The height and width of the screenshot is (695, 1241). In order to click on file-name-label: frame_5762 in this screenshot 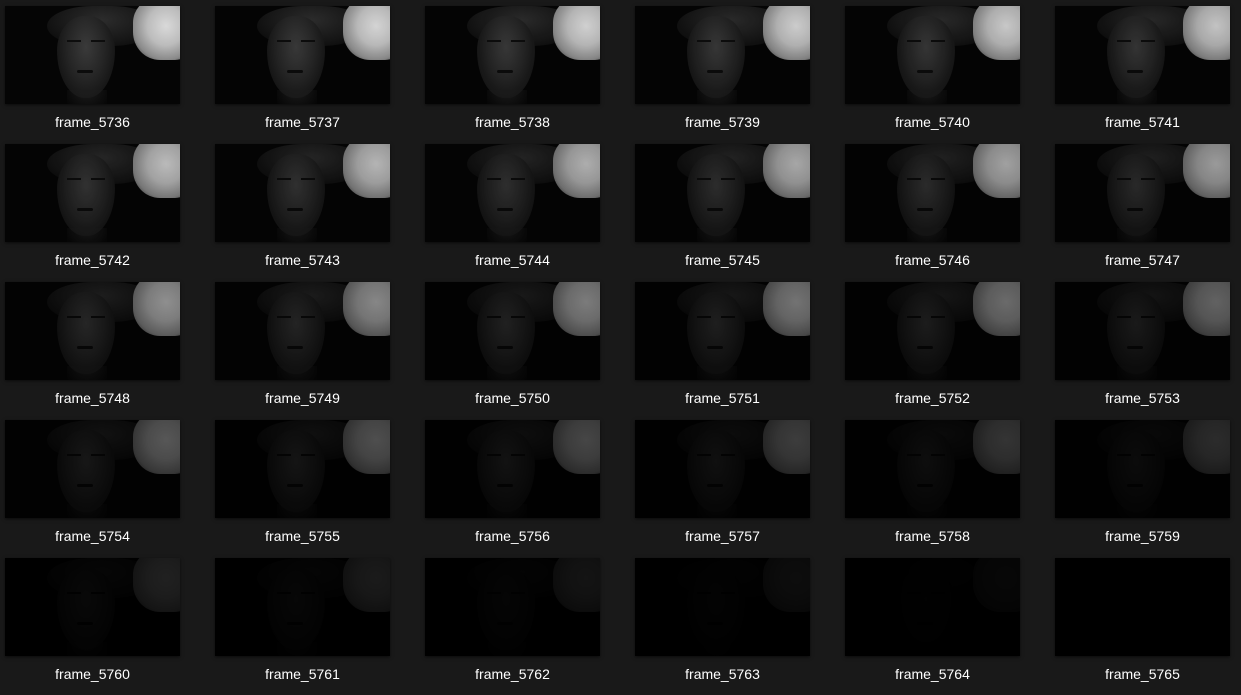, I will do `click(512, 674)`.